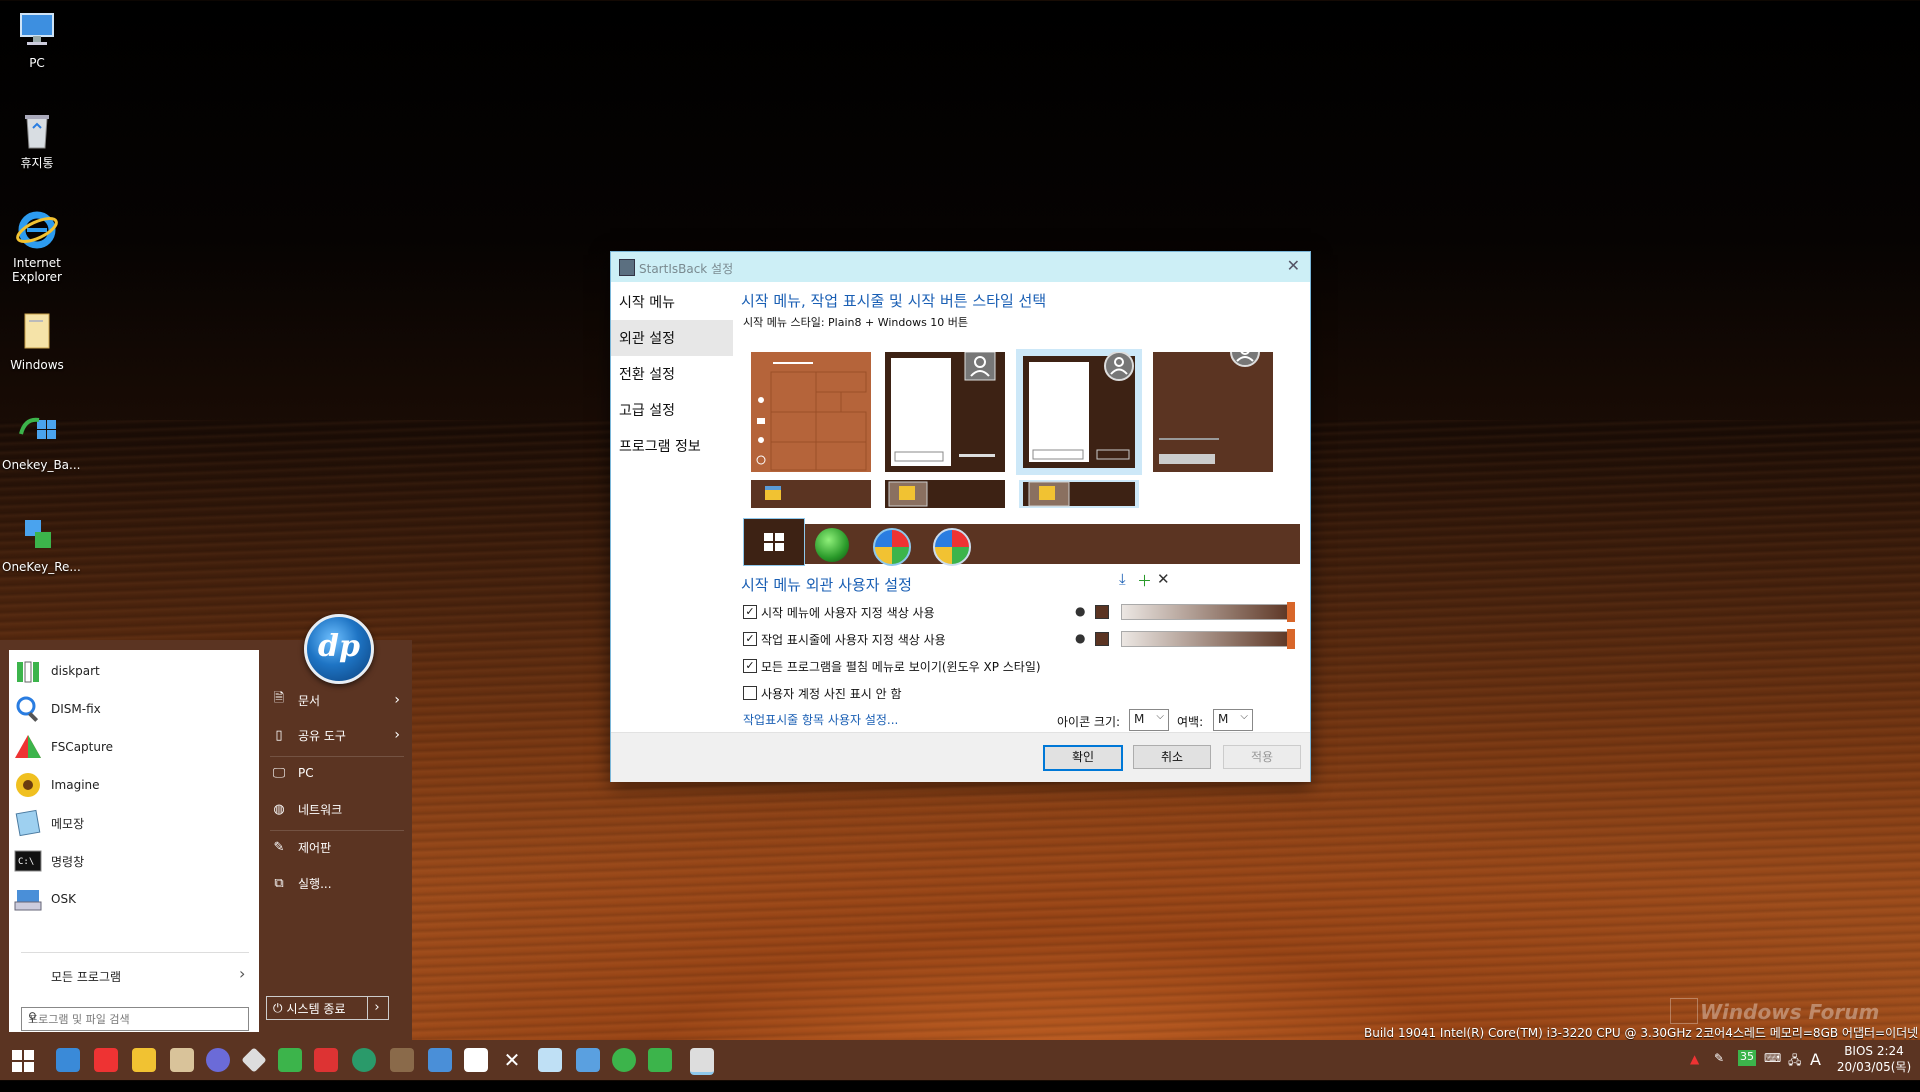 This screenshot has height=1092, width=1920. What do you see at coordinates (672, 446) in the screenshot?
I see `nav-about: 프로그램 정보` at bounding box center [672, 446].